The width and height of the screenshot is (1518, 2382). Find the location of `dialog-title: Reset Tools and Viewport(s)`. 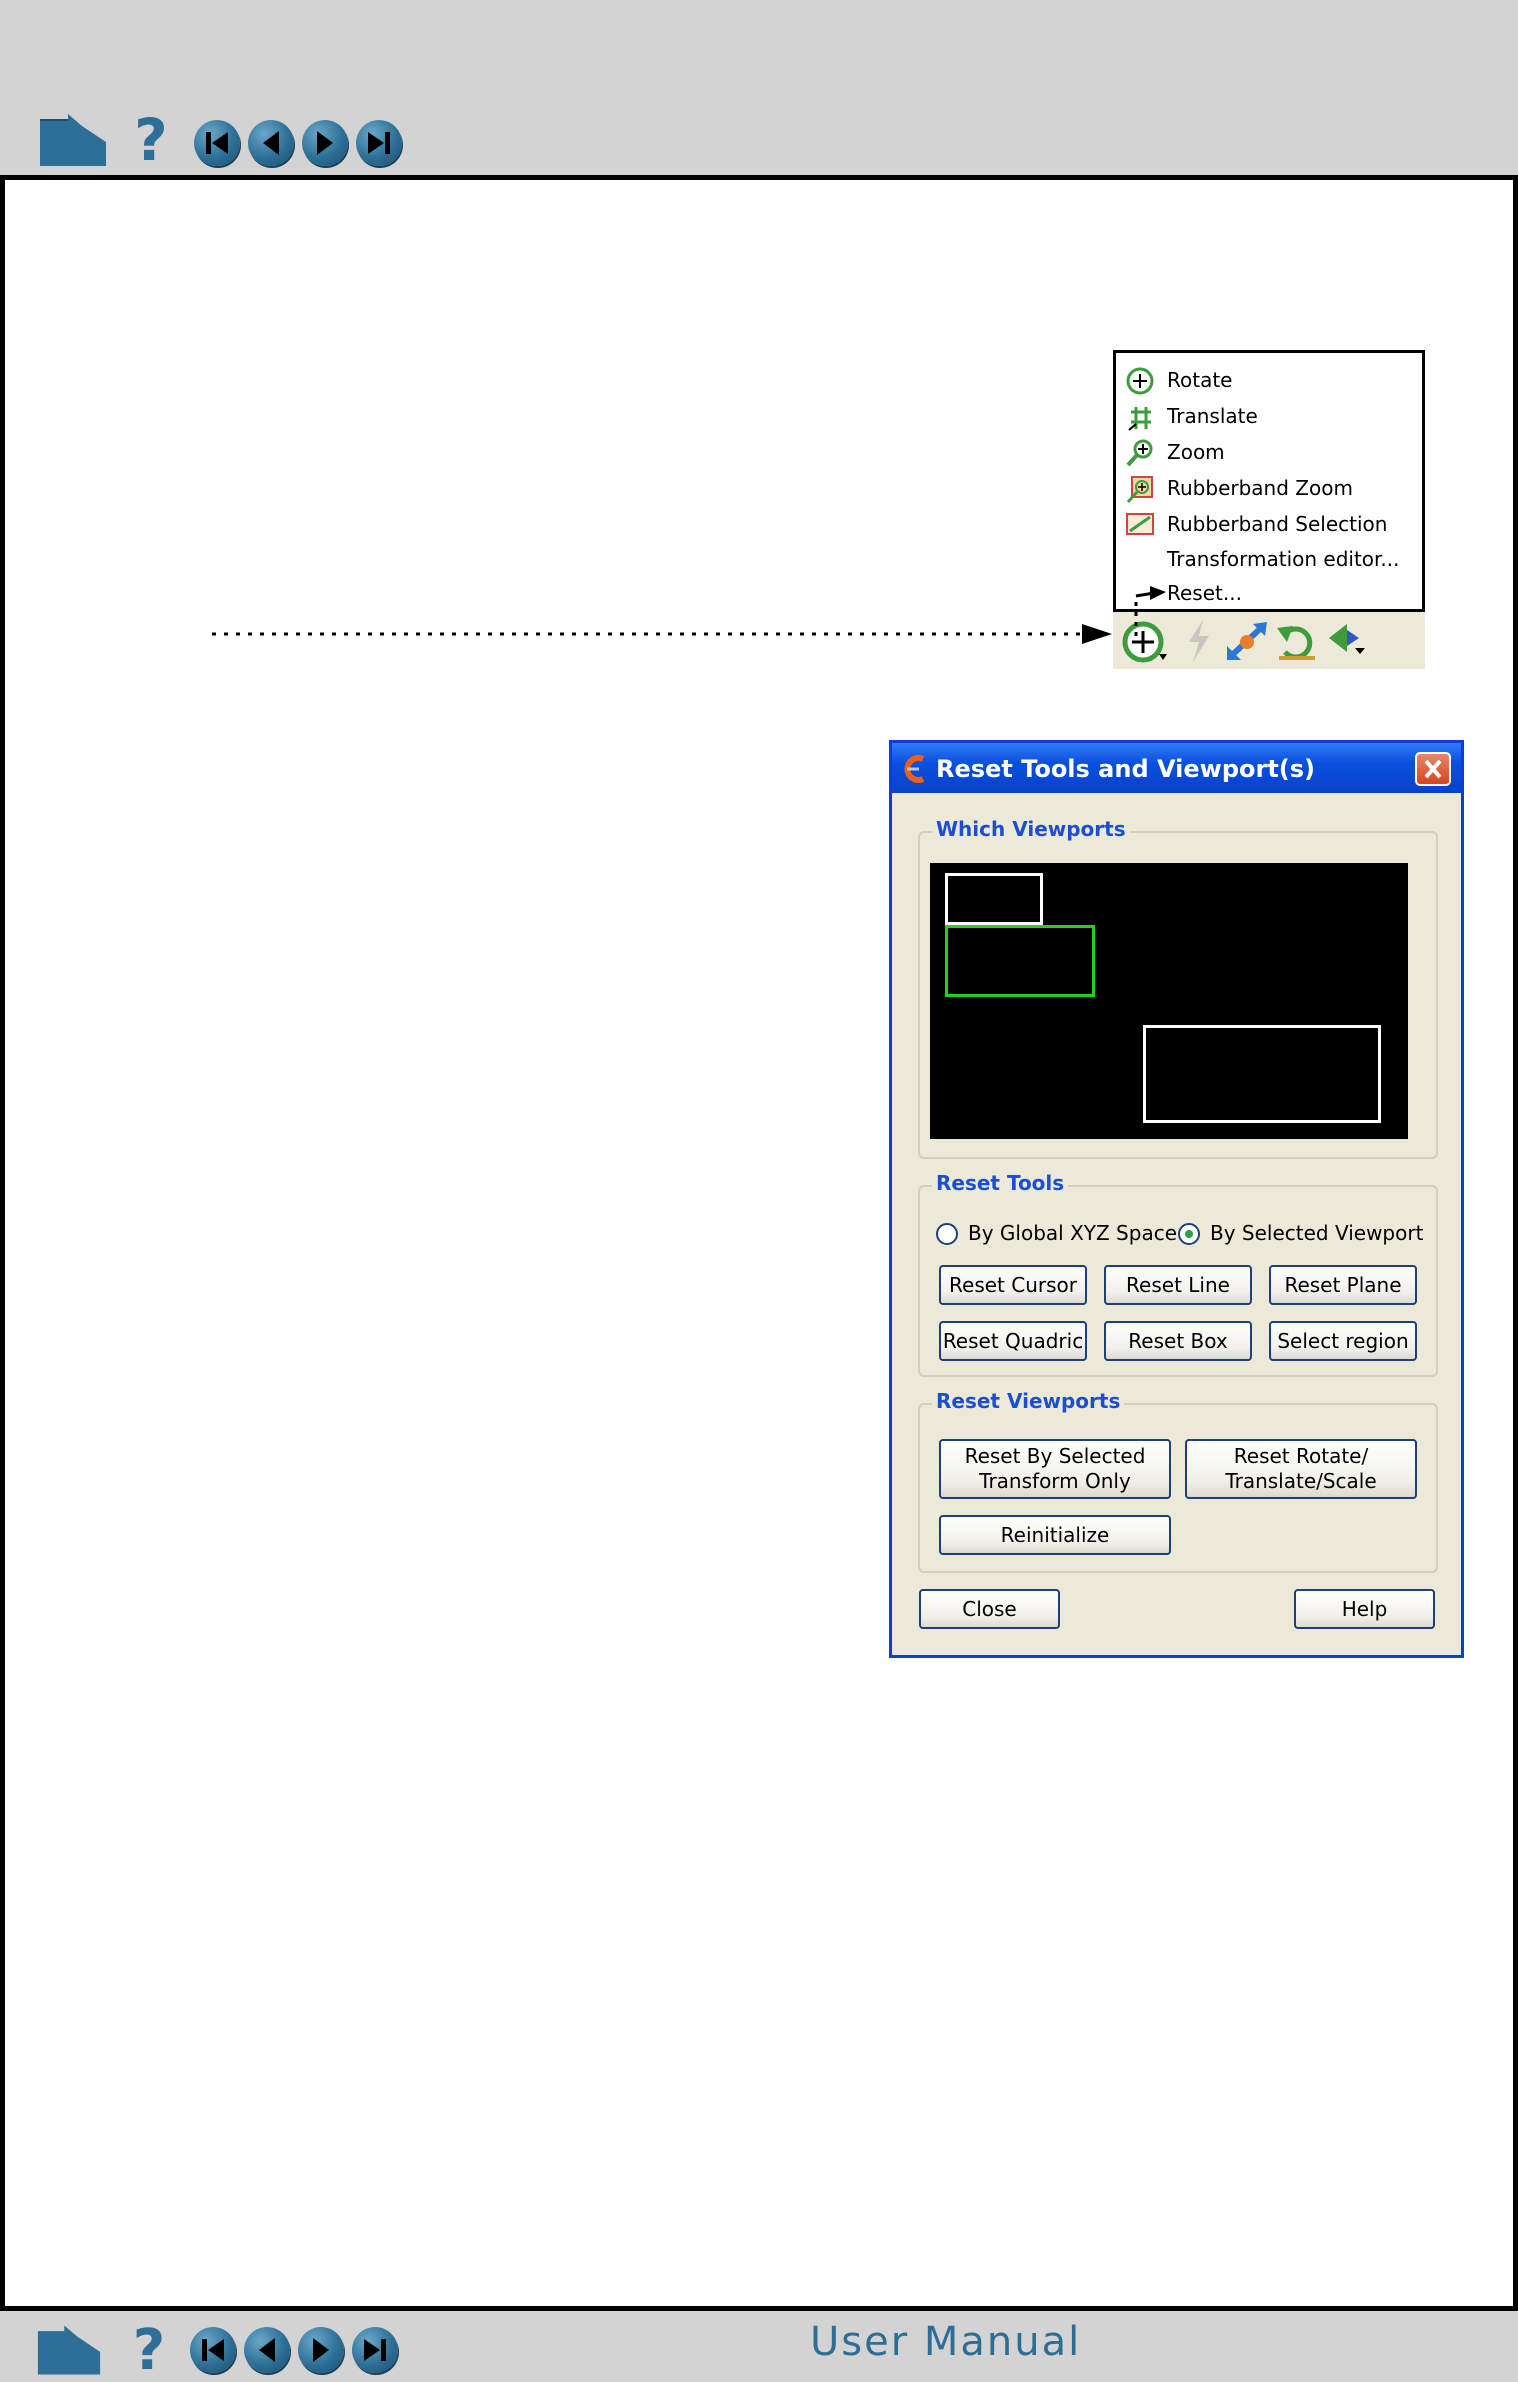

dialog-title: Reset Tools and Viewport(s) is located at coordinates (1126, 769).